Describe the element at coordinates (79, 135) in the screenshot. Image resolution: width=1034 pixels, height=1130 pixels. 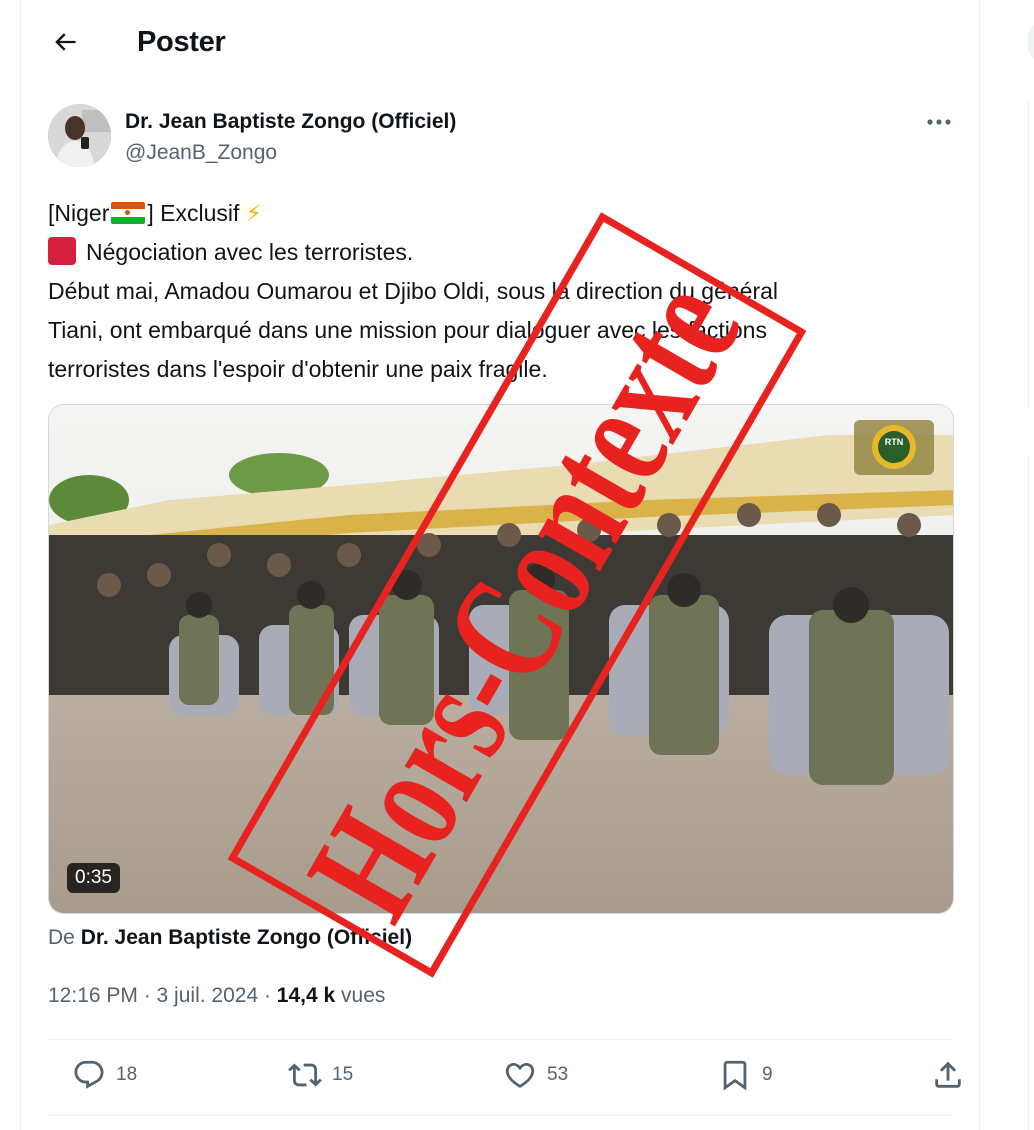
I see `avatar` at that location.